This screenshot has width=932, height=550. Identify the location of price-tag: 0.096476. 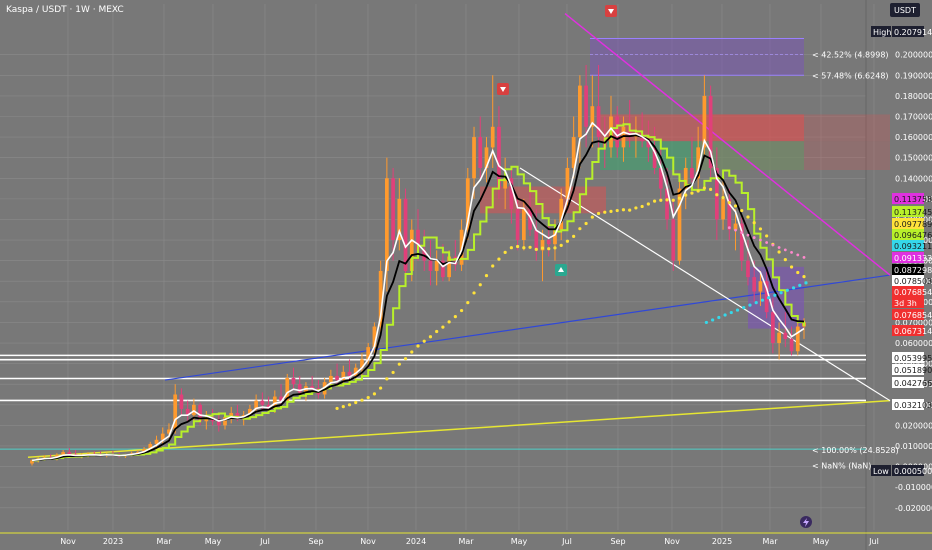
(913, 235).